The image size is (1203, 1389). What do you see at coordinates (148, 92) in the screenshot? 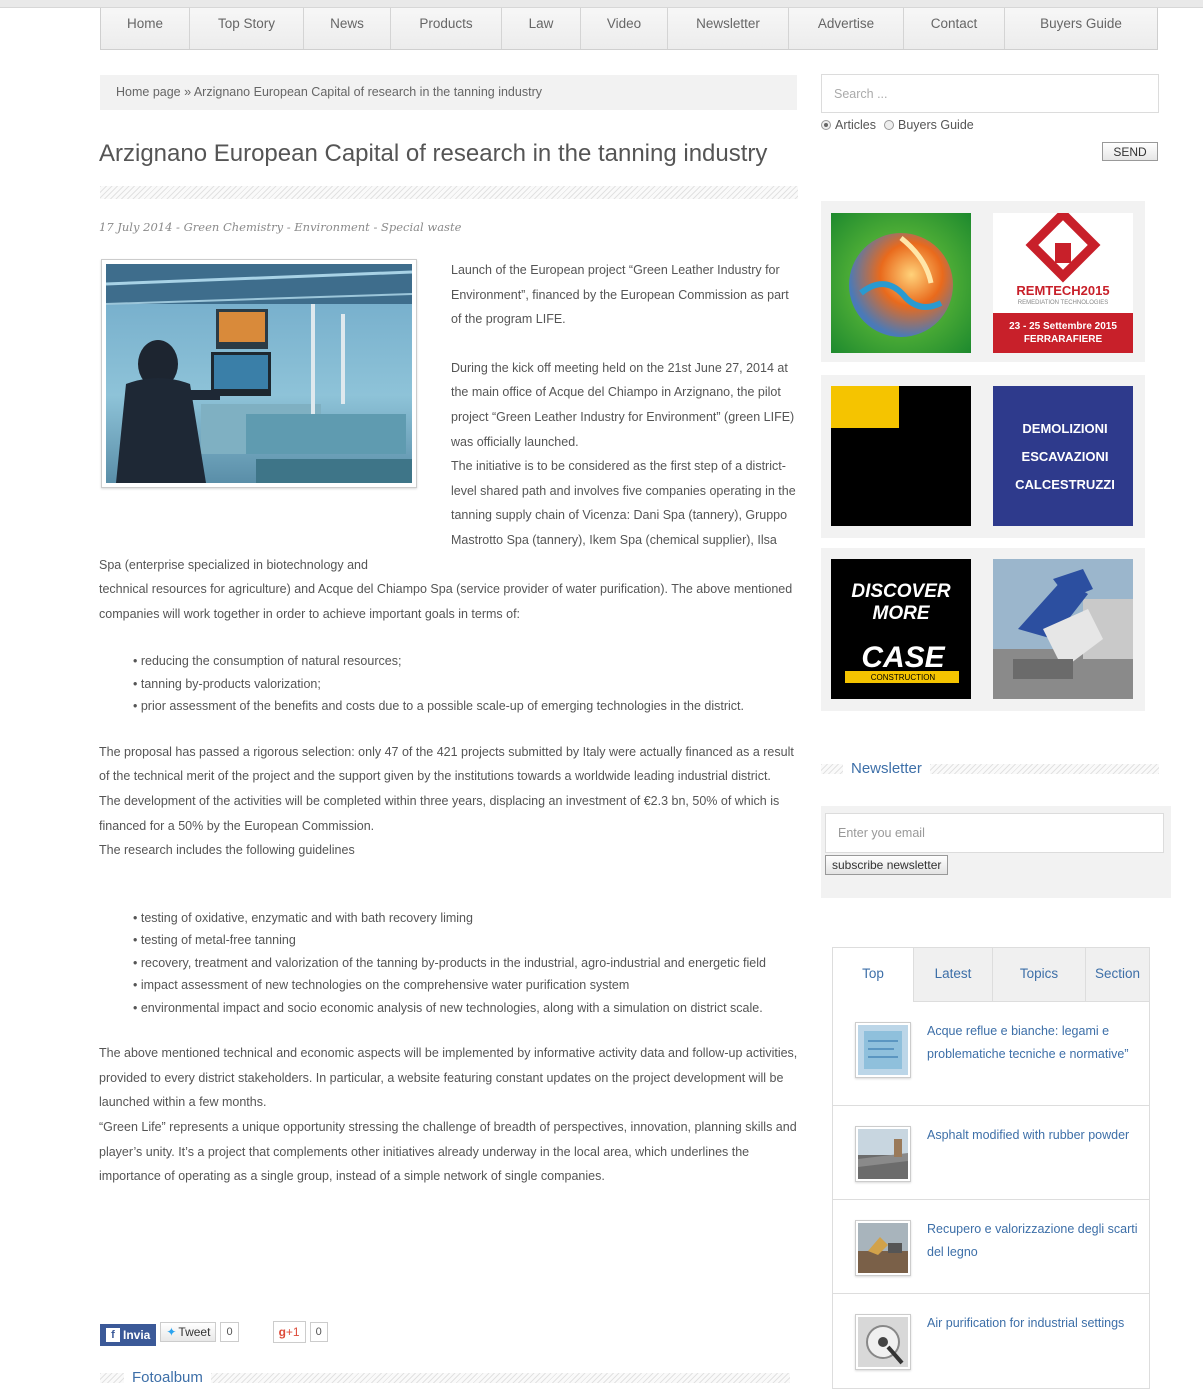
I see `breadcrumb-home-link: Home page` at bounding box center [148, 92].